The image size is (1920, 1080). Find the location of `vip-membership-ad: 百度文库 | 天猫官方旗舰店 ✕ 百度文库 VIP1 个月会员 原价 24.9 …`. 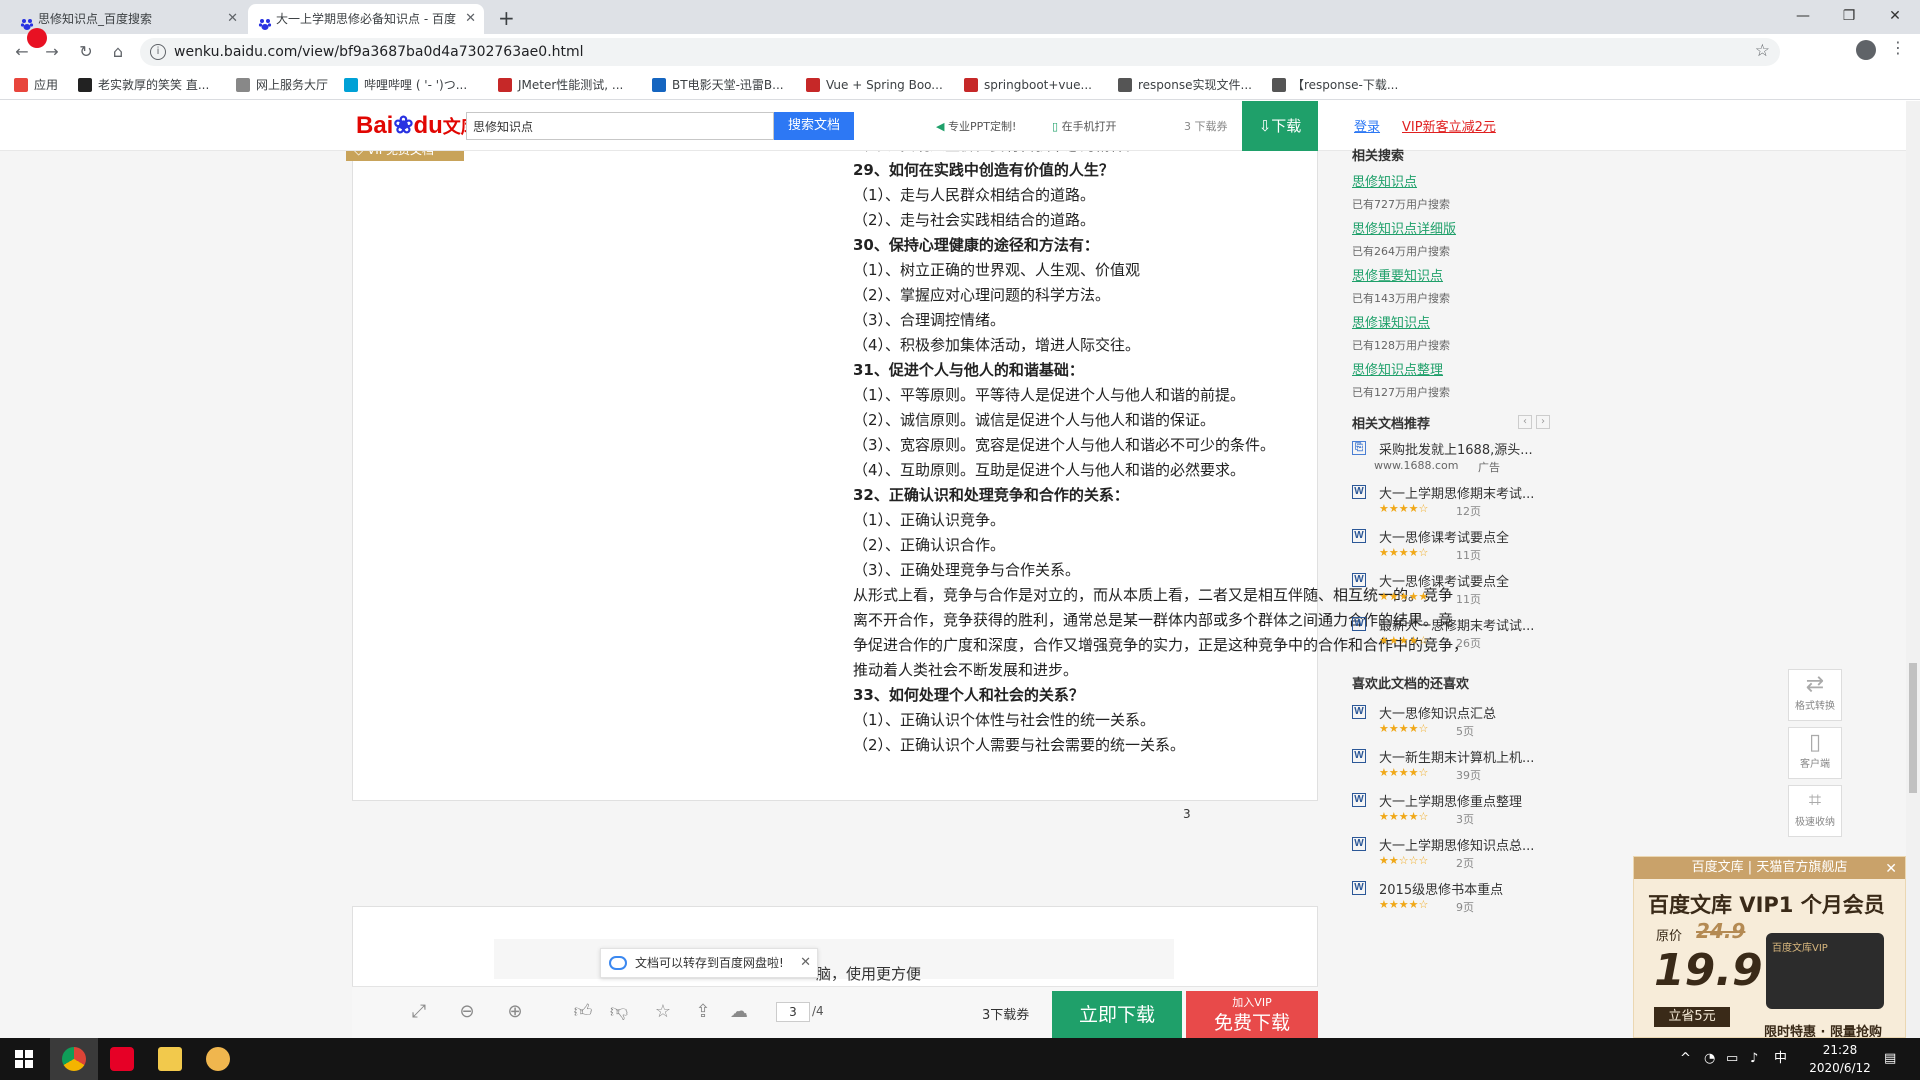

vip-membership-ad: 百度文库 | 天猫官方旗舰店 ✕ 百度文库 VIP1 个月会员 原价 24.9 … is located at coordinates (1769, 947).